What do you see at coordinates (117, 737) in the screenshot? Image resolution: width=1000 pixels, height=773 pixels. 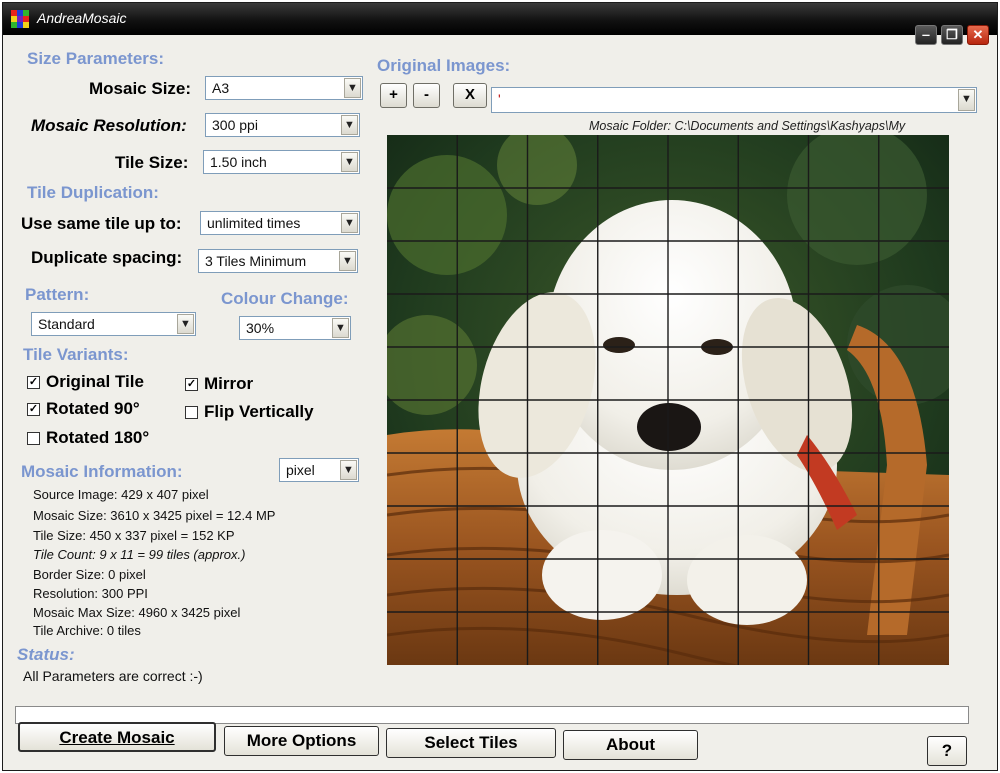 I see `create-mosaic-button: Create Mosaic` at bounding box center [117, 737].